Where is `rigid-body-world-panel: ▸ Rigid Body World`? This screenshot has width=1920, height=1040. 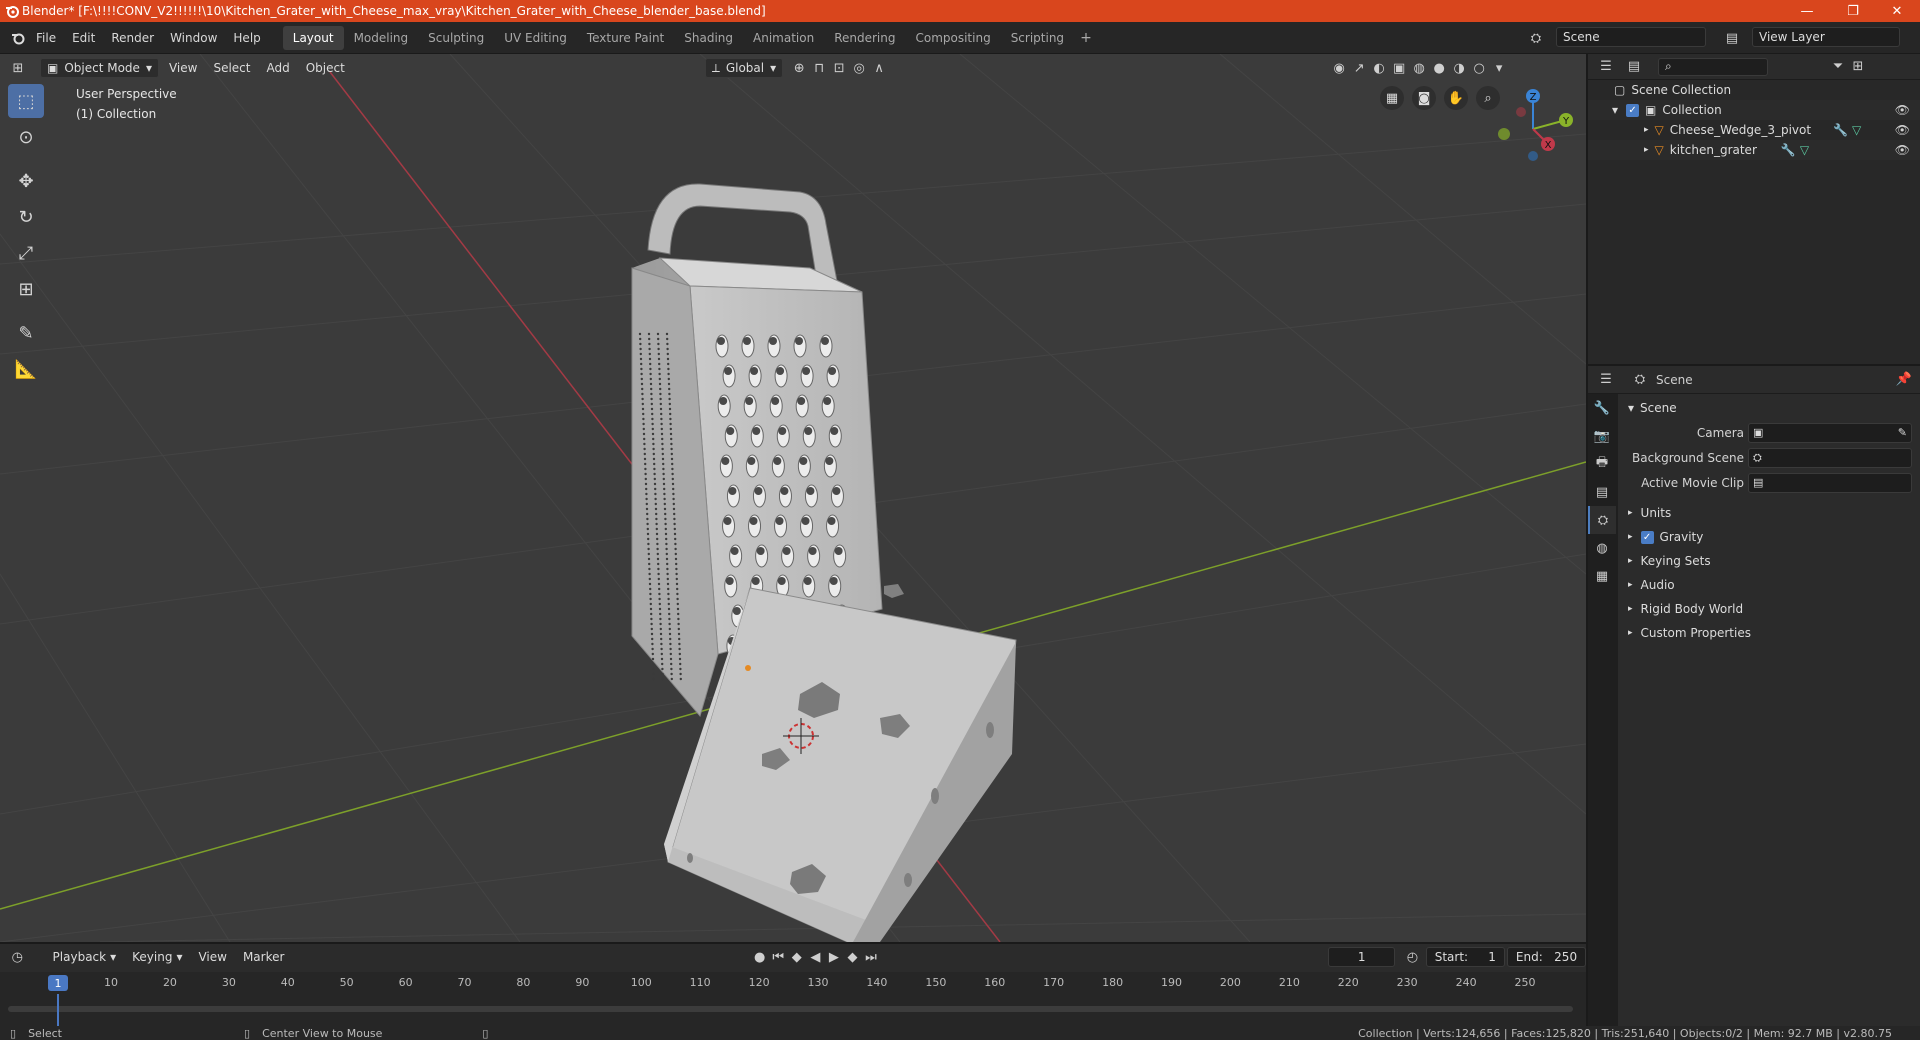 rigid-body-world-panel: ▸ Rigid Body World is located at coordinates (1770, 609).